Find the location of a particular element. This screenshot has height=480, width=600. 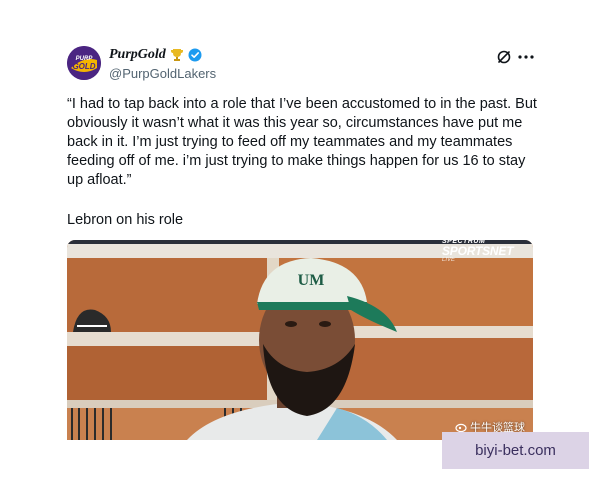

cap-logo: UM is located at coordinates (311, 280).